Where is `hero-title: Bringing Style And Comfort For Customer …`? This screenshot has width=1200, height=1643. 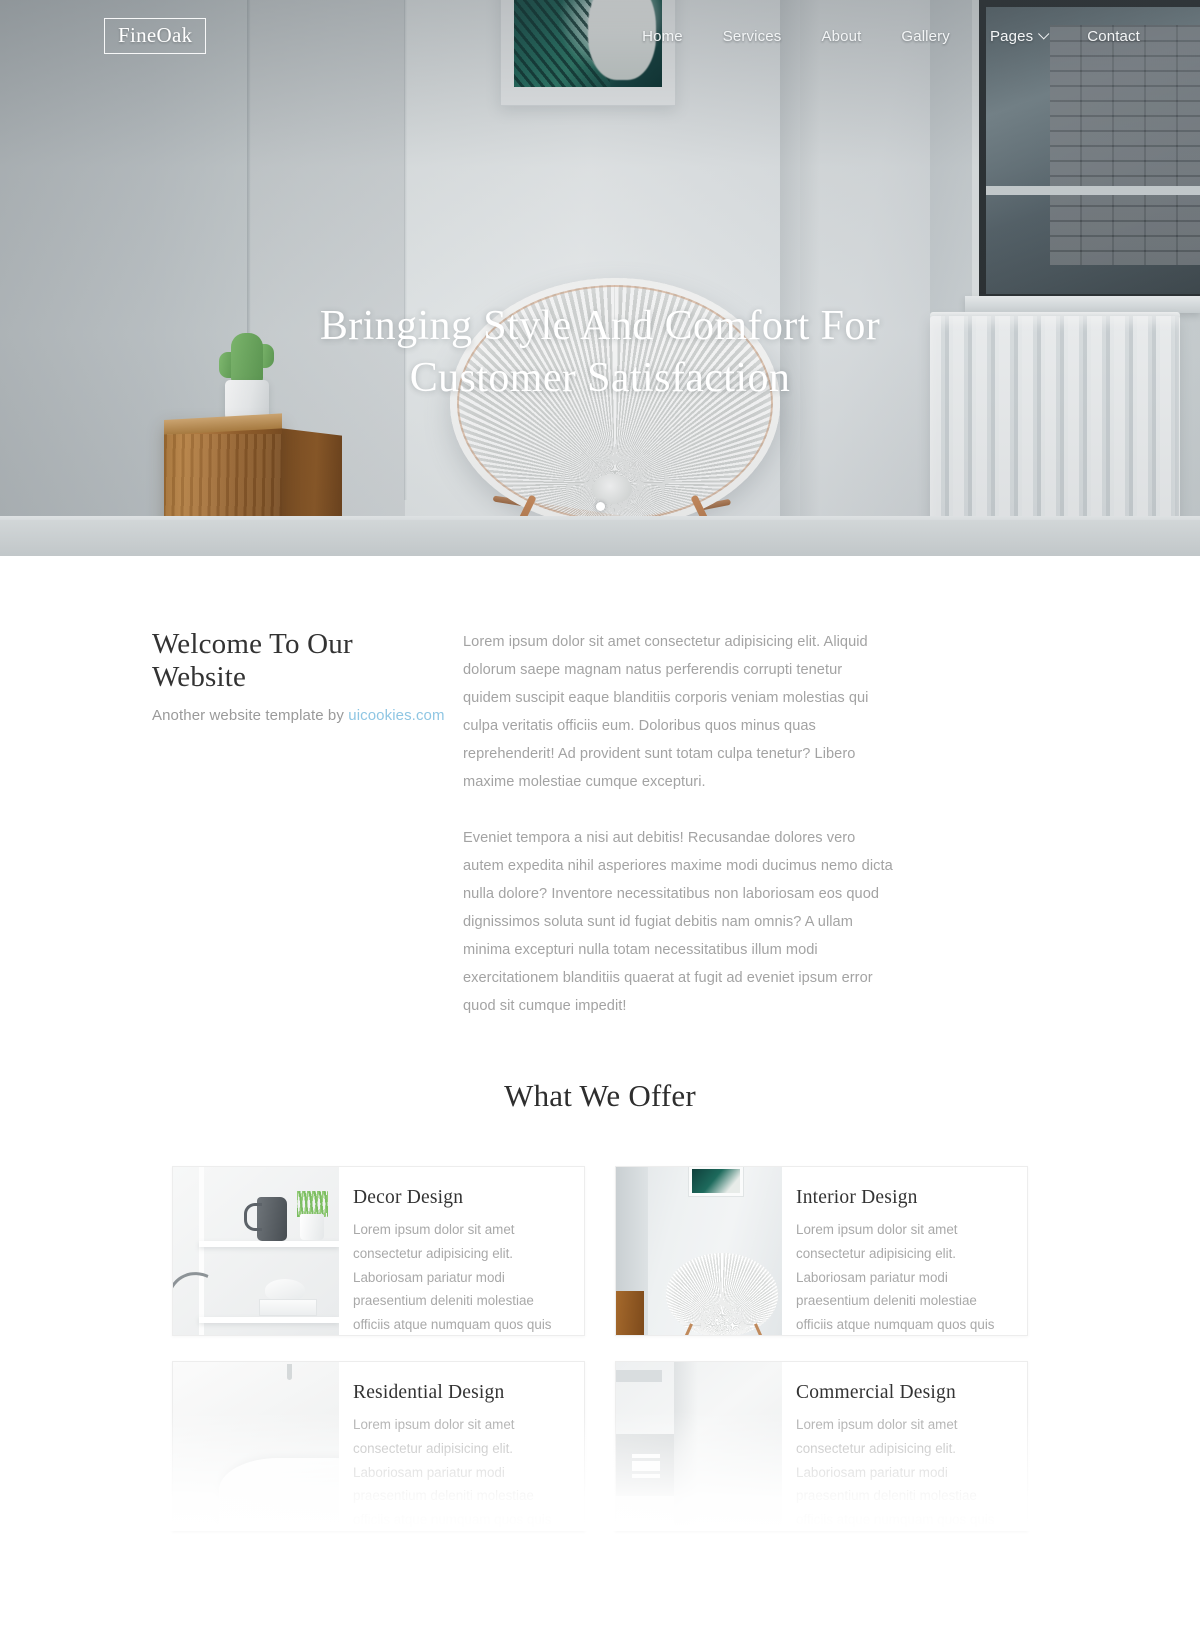 hero-title: Bringing Style And Comfort For Customer … is located at coordinates (600, 352).